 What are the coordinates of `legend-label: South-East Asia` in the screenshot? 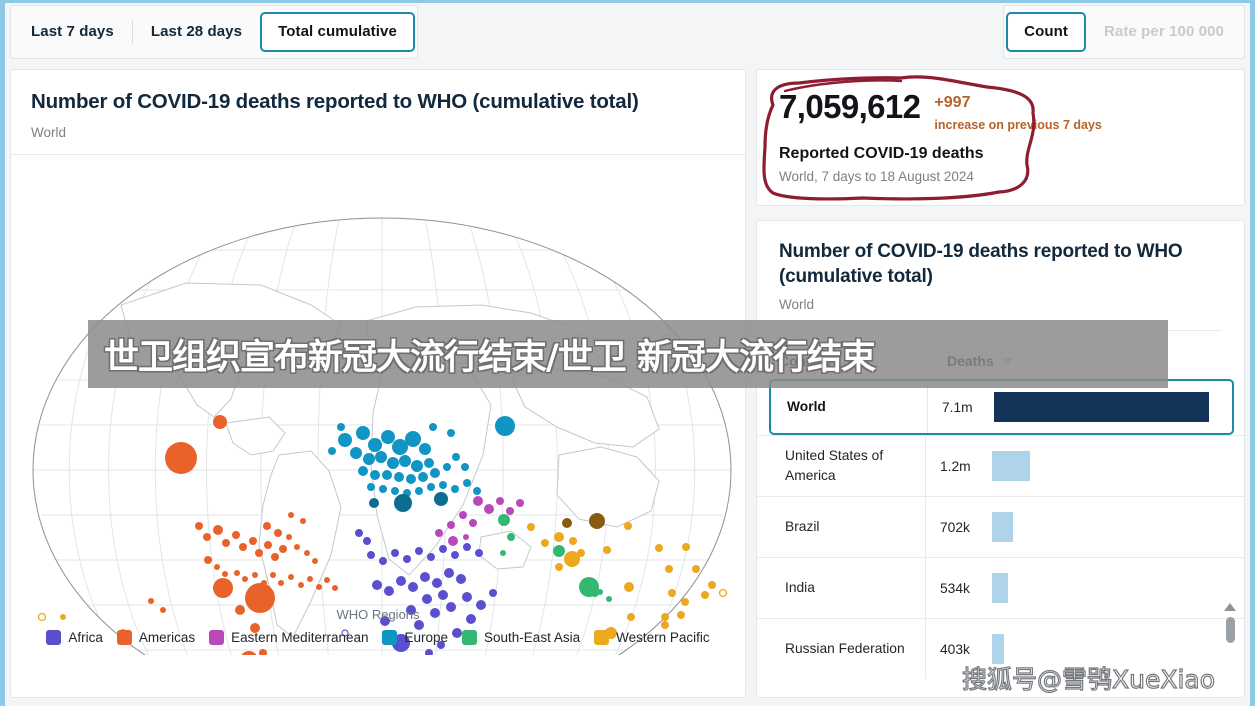 It's located at (532, 638).